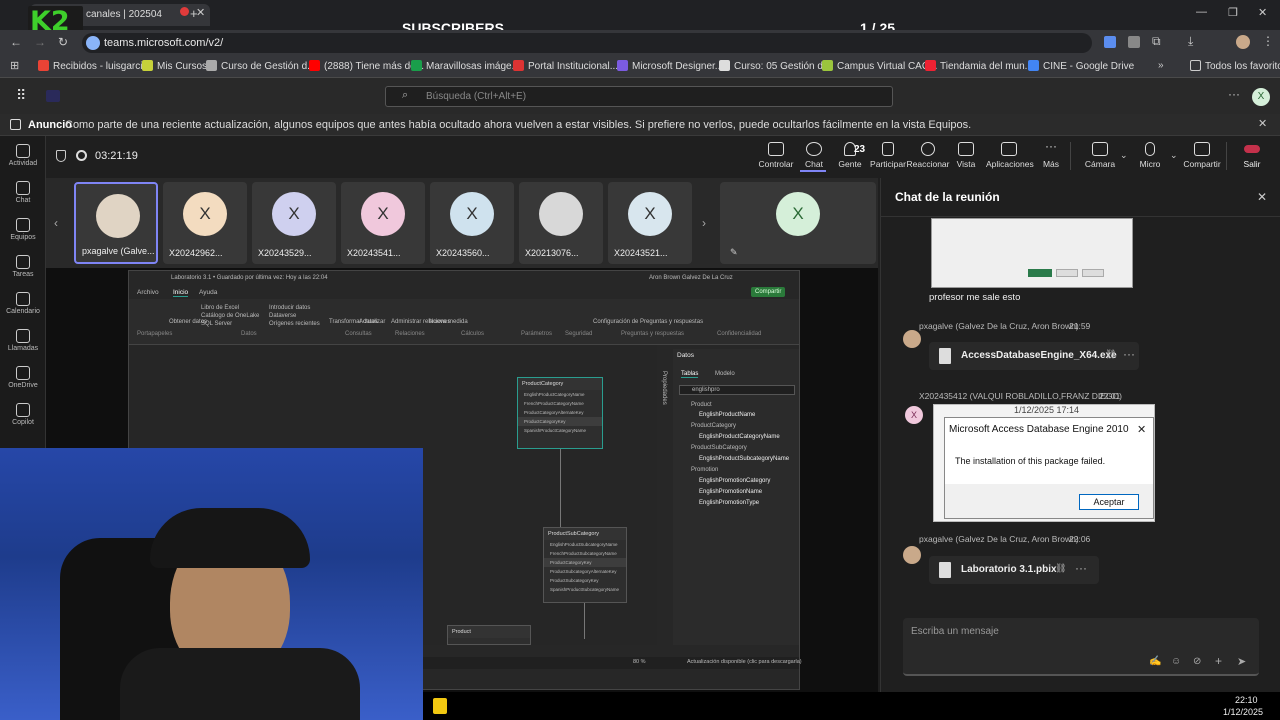 Image resolution: width=1280 pixels, height=720 pixels. What do you see at coordinates (1241, 661) in the screenshot?
I see `send-icon: ➤` at bounding box center [1241, 661].